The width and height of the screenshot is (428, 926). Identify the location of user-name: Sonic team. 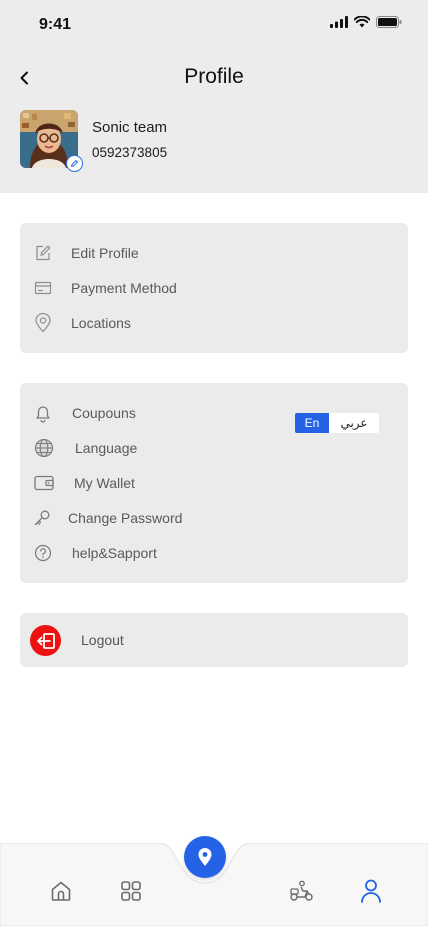
(130, 127).